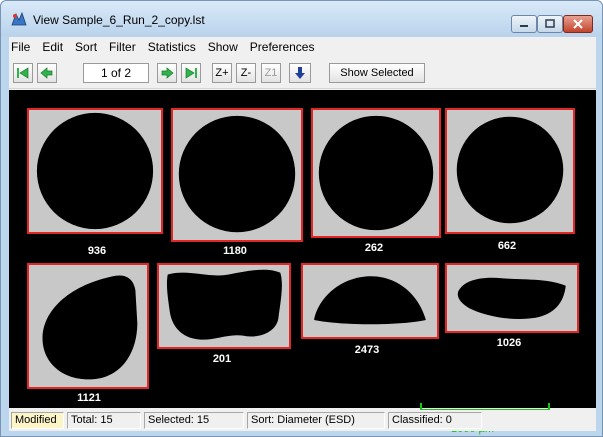  Describe the element at coordinates (301, 19) in the screenshot. I see `title-bar: View Sample_6_Run_2_copy.lst` at that location.